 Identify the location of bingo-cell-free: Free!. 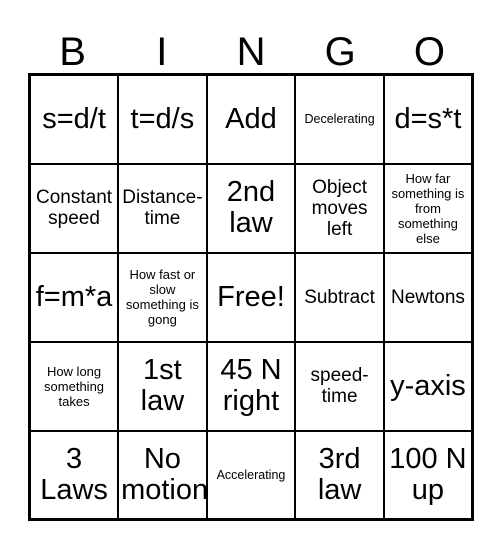
(251, 297).